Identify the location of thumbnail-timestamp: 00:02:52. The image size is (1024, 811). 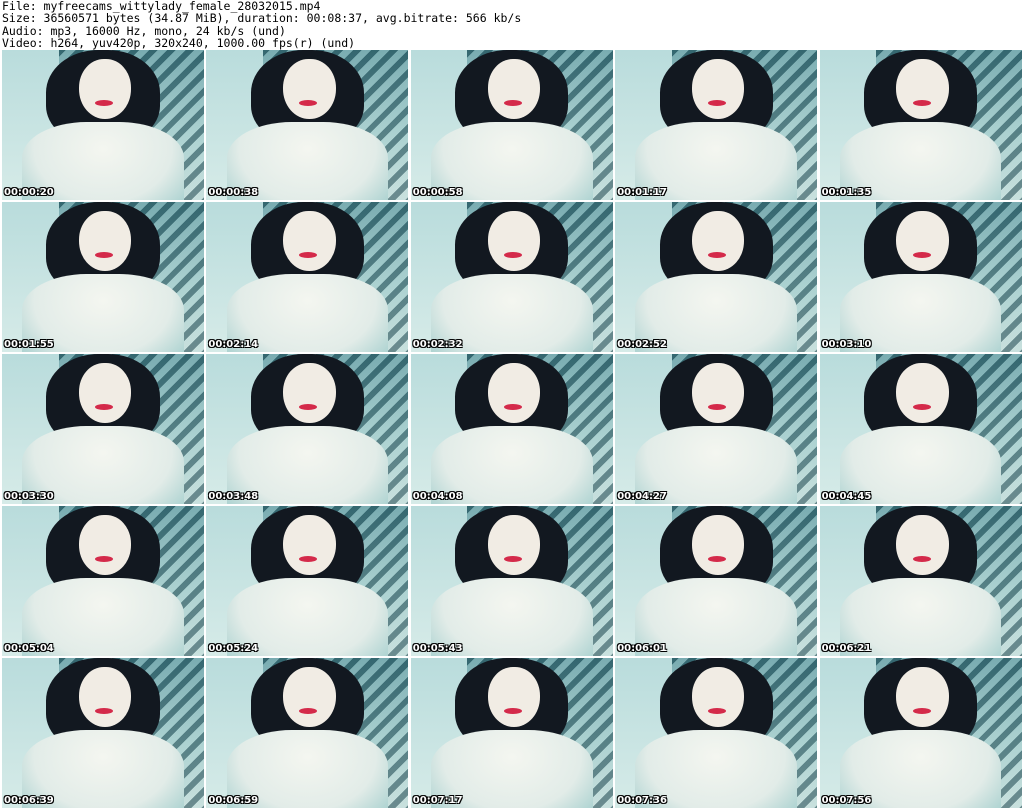
(642, 344).